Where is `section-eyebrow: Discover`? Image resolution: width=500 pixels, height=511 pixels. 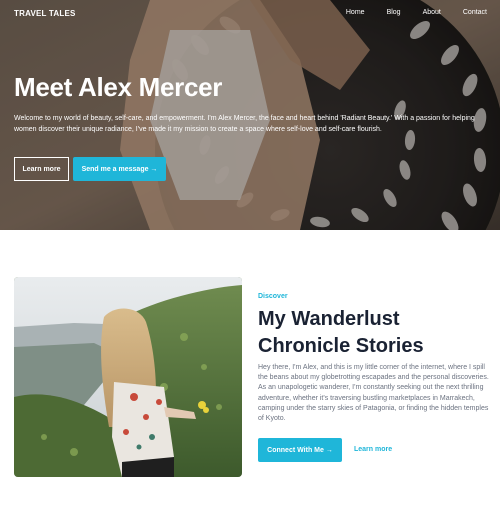
section-eyebrow: Discover is located at coordinates (273, 296).